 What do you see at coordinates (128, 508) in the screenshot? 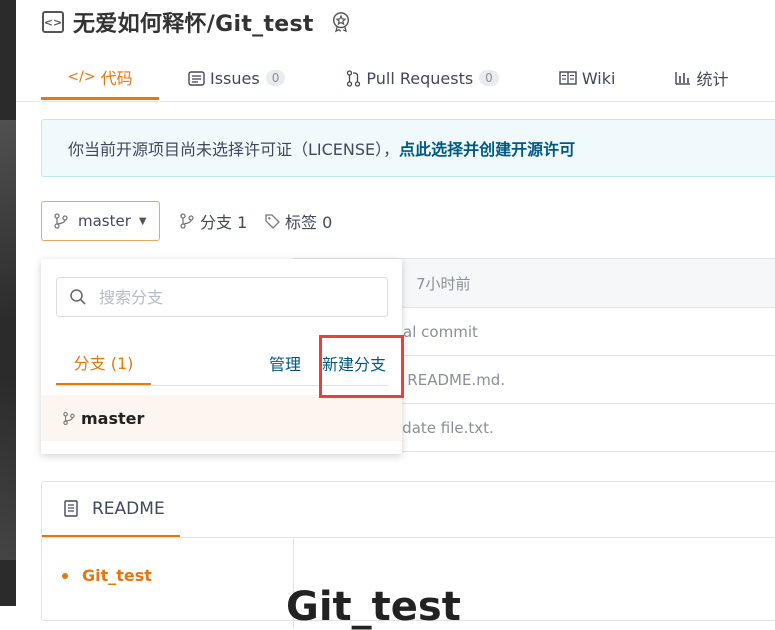
I see `readme-tab-label: README` at bounding box center [128, 508].